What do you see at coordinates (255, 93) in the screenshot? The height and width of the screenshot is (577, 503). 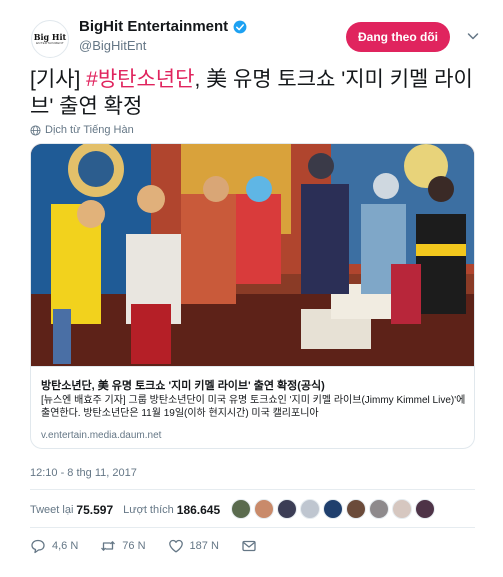 I see `tweet-text: [기사] #방탄소년단, 美 유명 토크쇼 '지미 키멜 라이브' 출연 확정` at bounding box center [255, 93].